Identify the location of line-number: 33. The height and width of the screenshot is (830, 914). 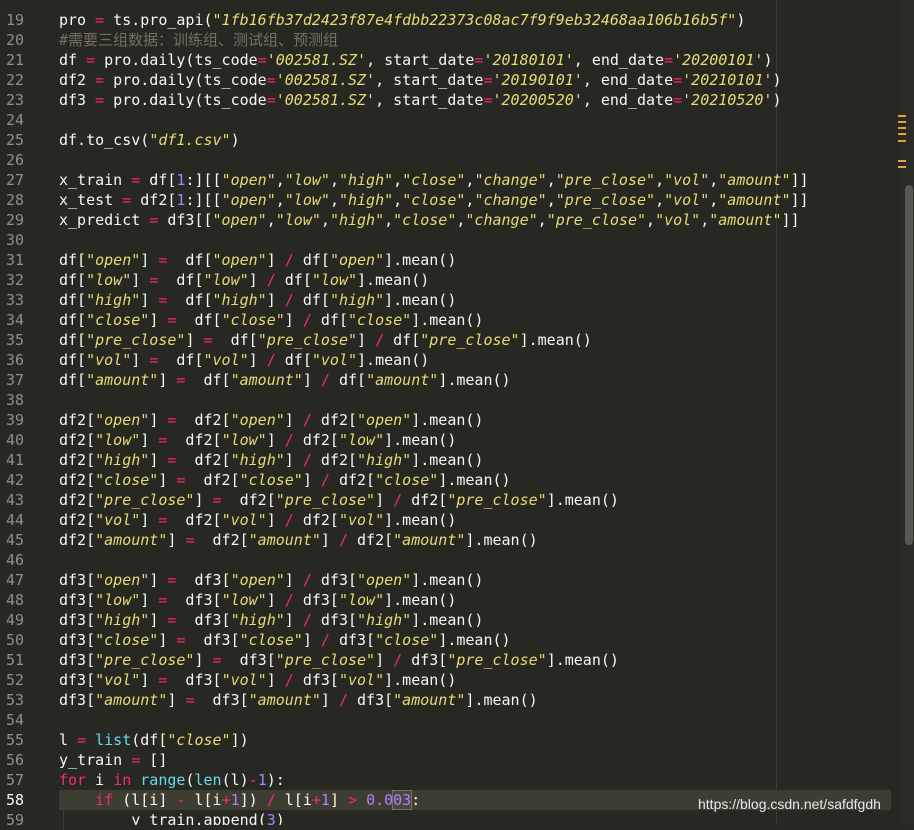
(14, 300).